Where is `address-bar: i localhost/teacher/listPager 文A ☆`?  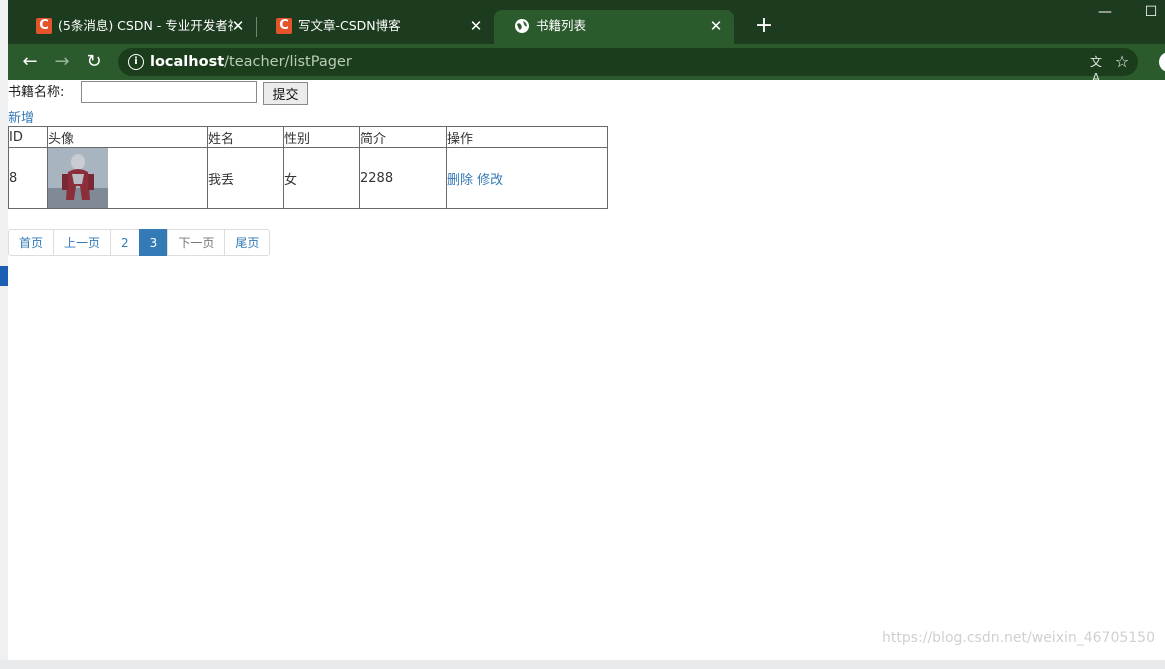
address-bar: i localhost/teacher/listPager 文A ☆ is located at coordinates (628, 66).